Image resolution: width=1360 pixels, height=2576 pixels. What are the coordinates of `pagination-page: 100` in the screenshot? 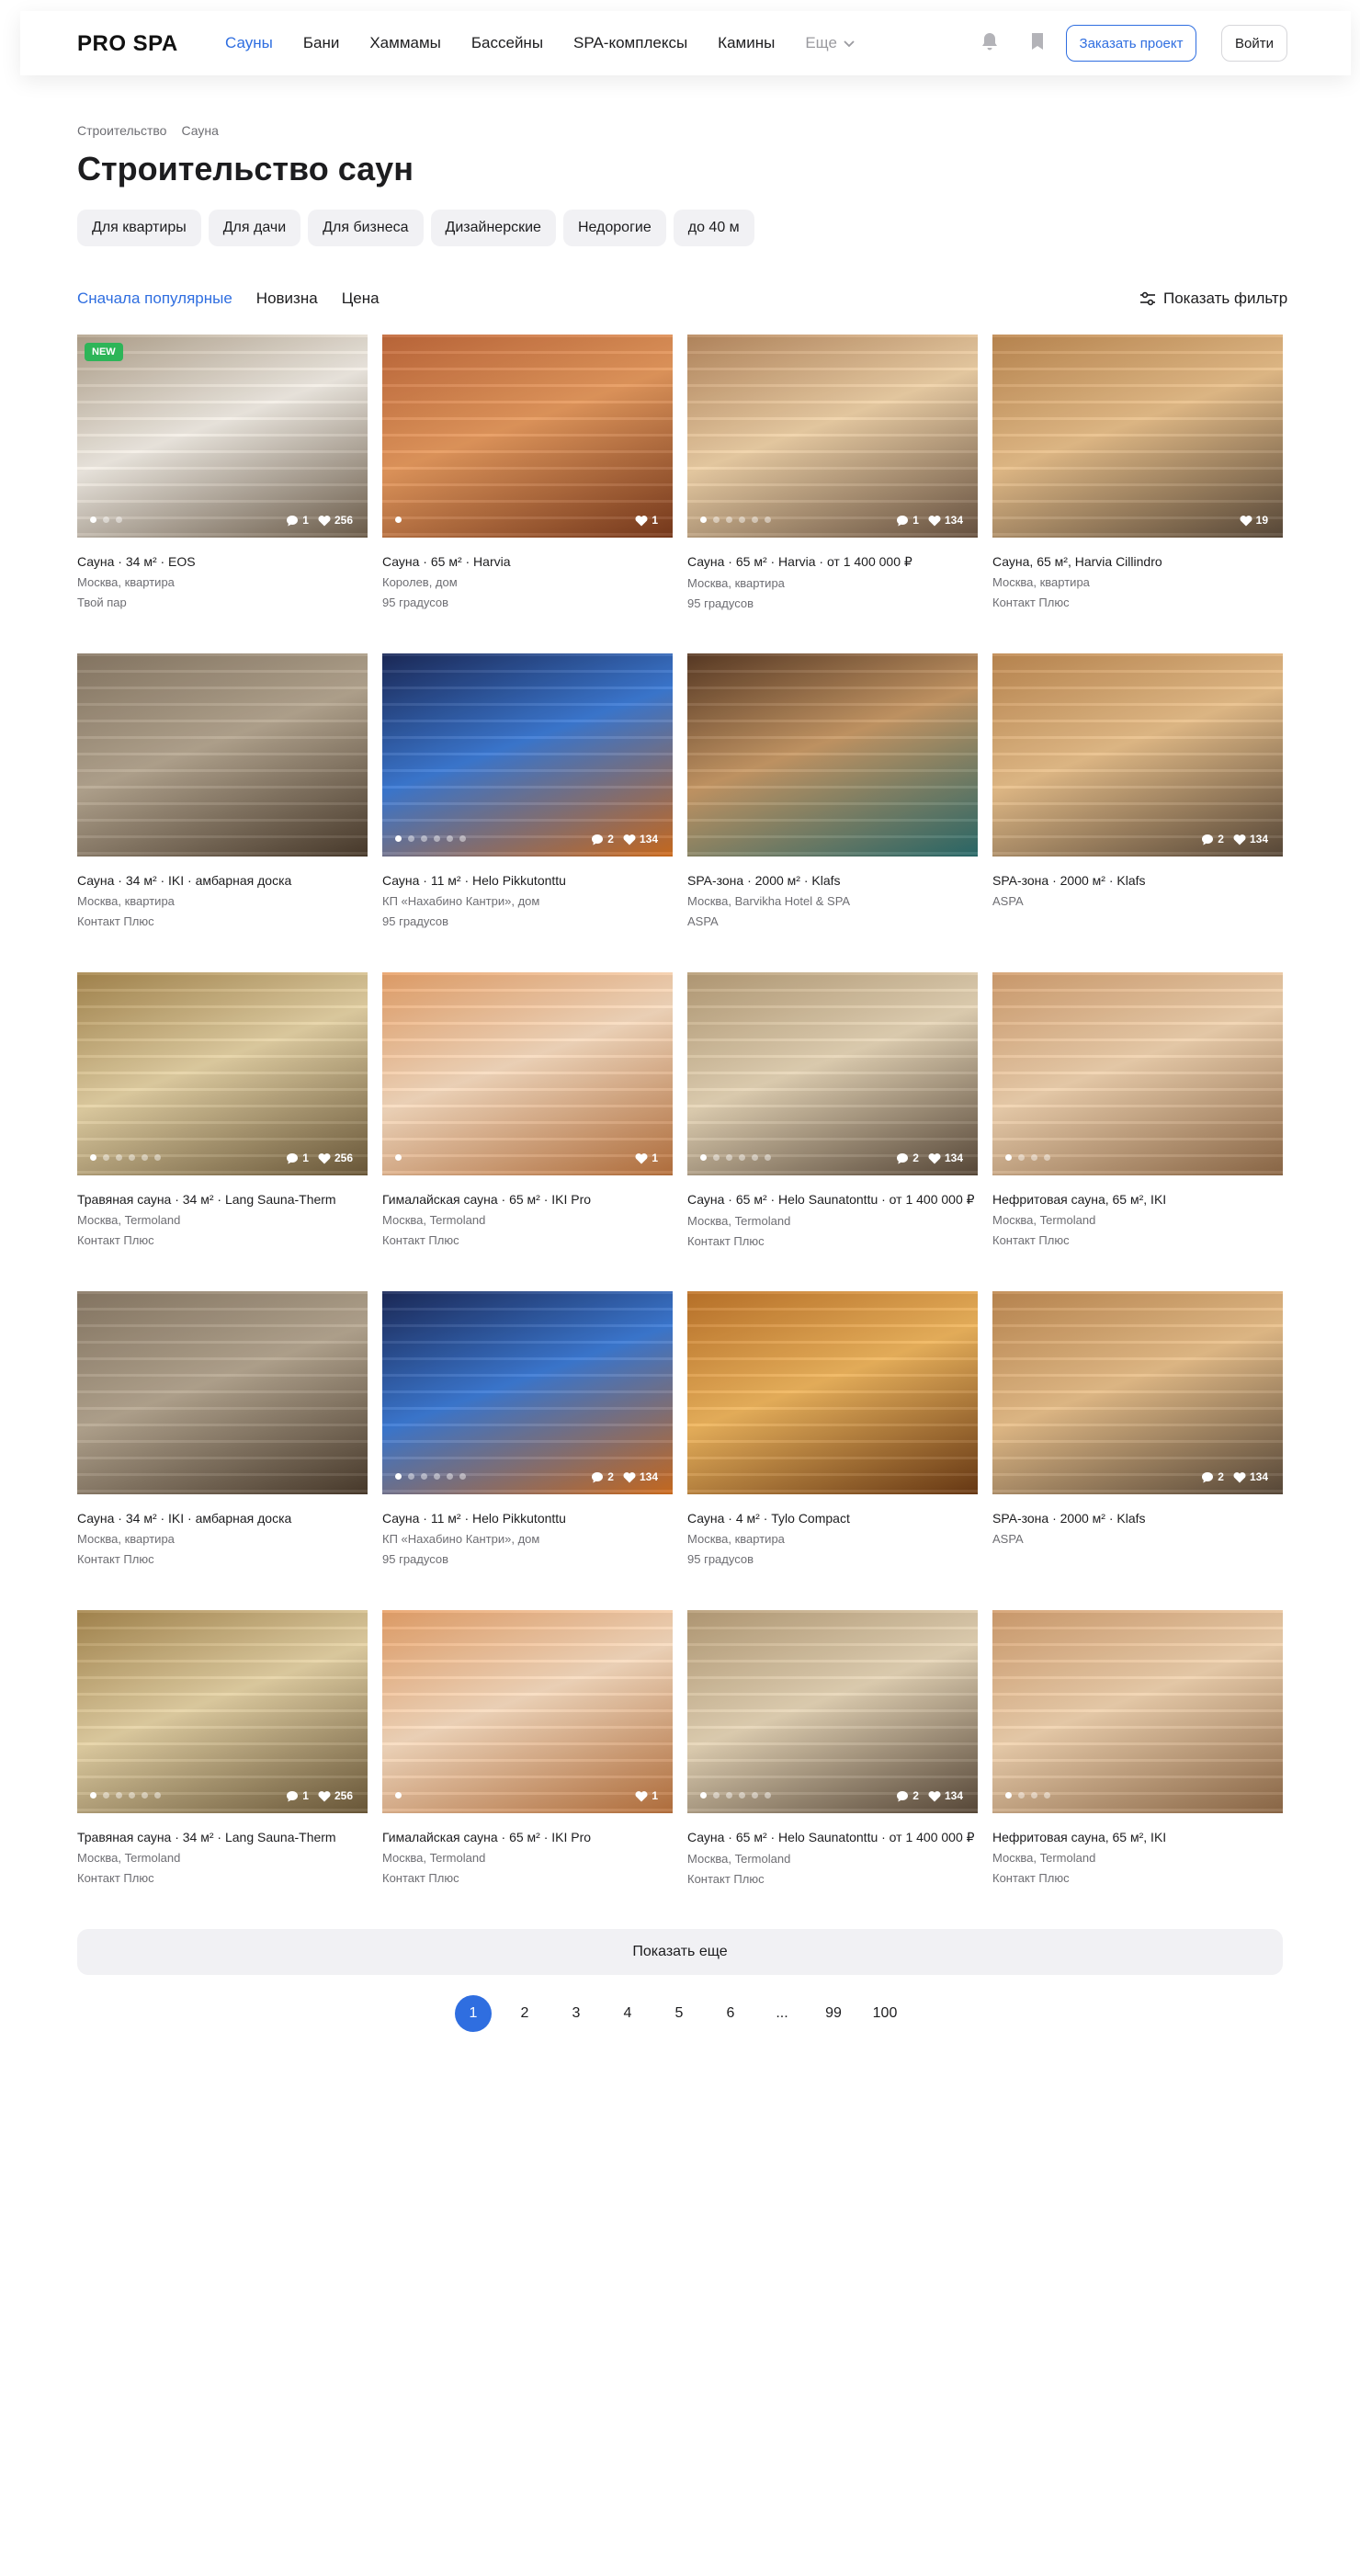 It's located at (885, 2014).